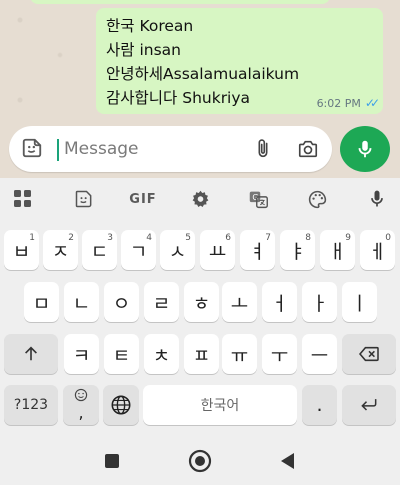  Describe the element at coordinates (81, 354) in the screenshot. I see `key-row3-1: ㅋ` at that location.